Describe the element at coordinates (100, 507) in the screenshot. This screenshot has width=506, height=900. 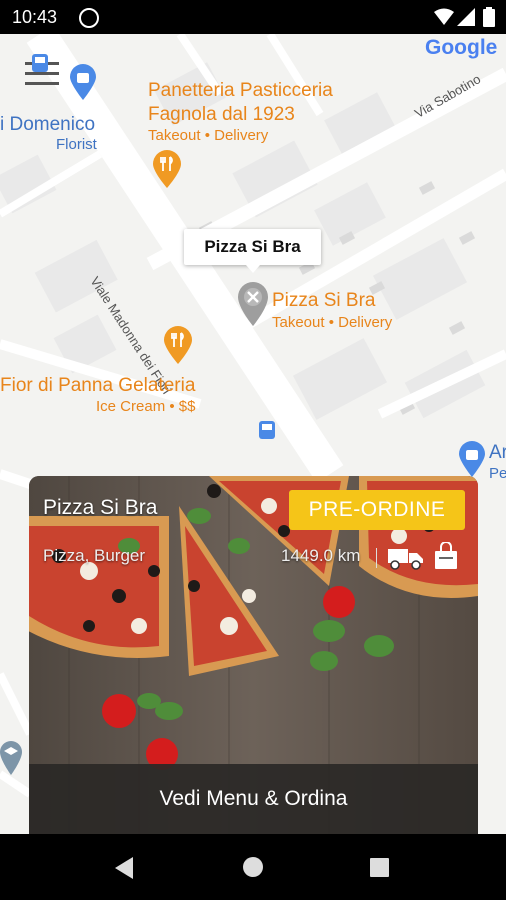
I see `restaurant-name: Pizza Si Bra` at that location.